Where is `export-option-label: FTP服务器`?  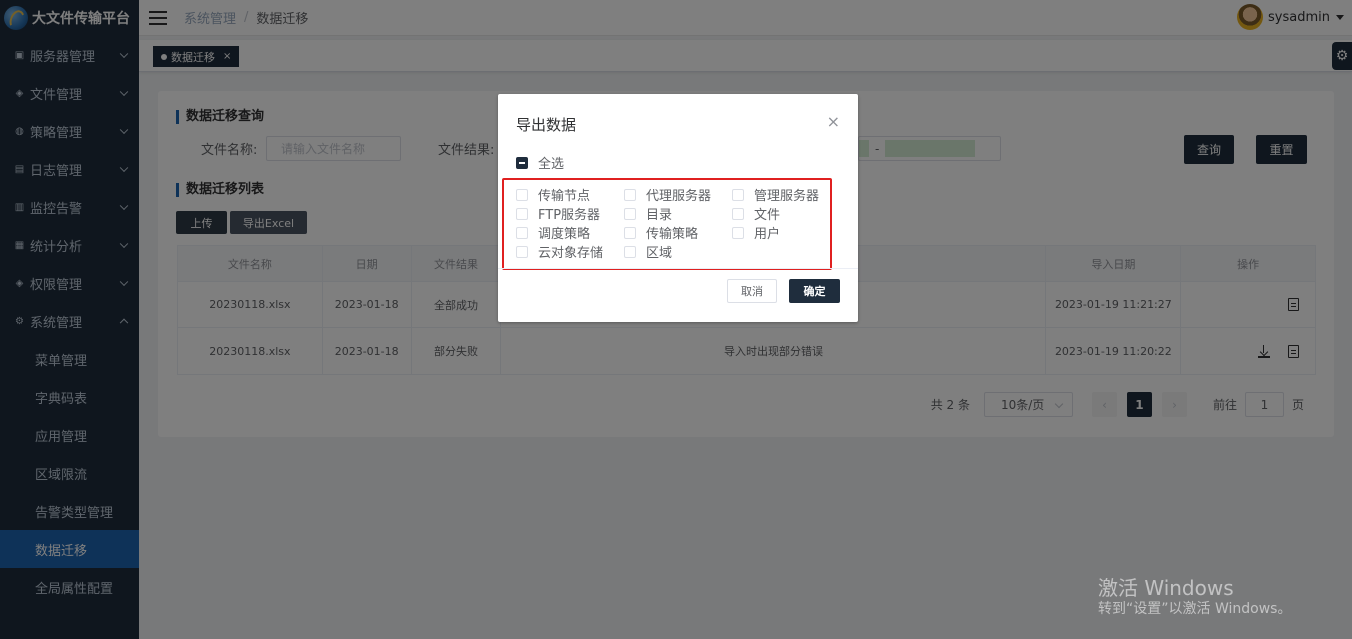
export-option-label: FTP服务器 is located at coordinates (569, 213).